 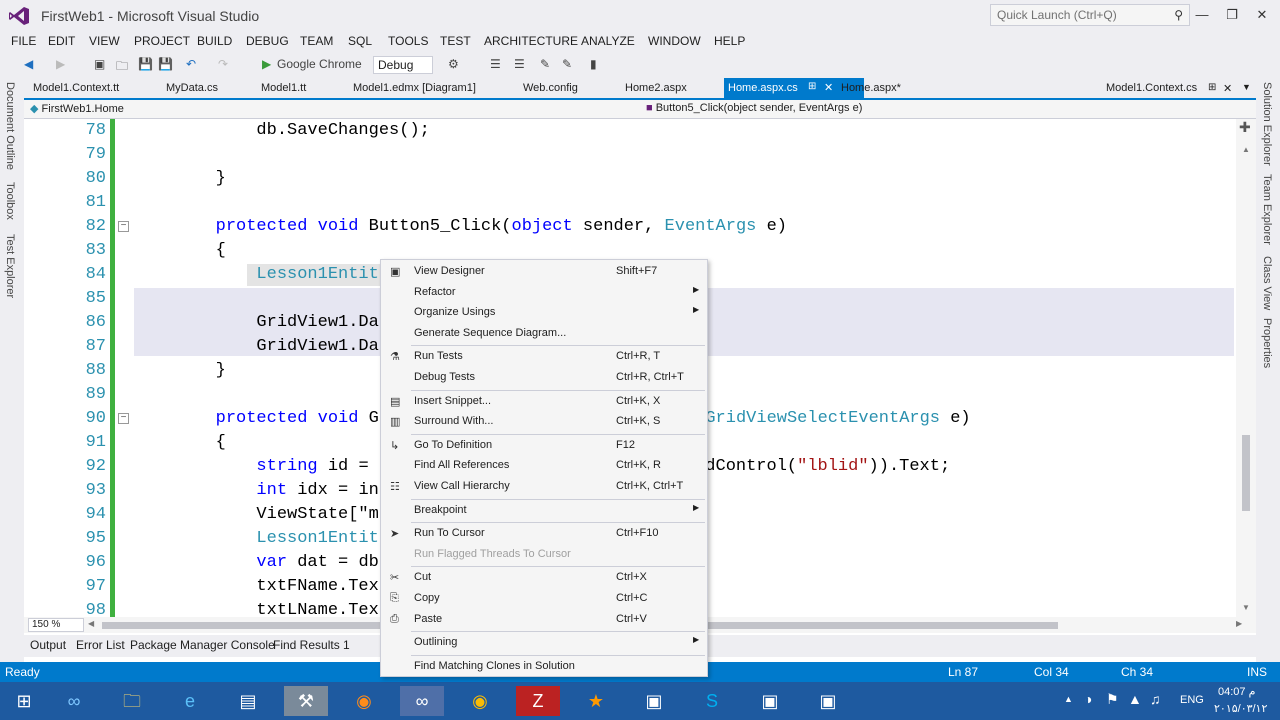 I want to click on menu-file: FILE, so click(x=23, y=41).